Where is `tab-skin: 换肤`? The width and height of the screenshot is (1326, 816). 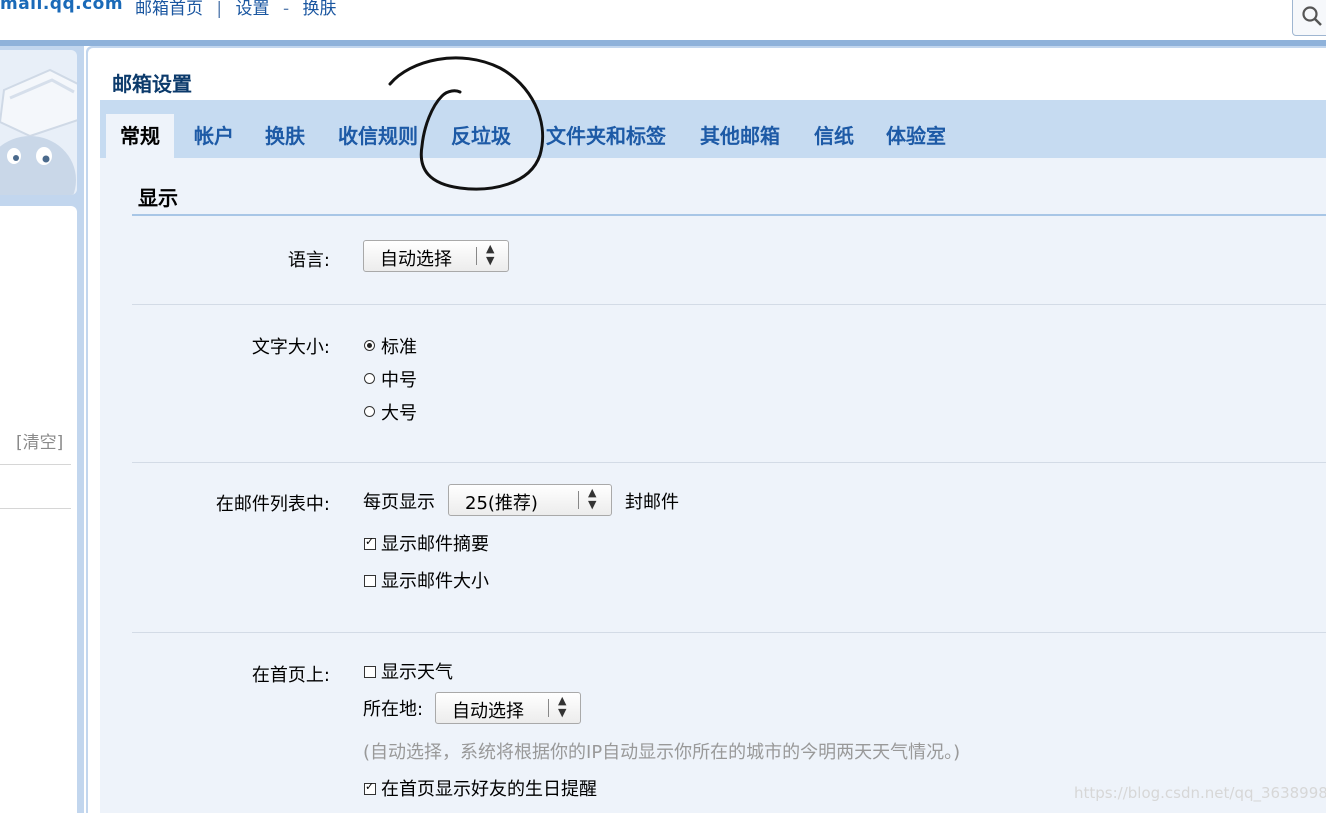 tab-skin: 换肤 is located at coordinates (285, 136).